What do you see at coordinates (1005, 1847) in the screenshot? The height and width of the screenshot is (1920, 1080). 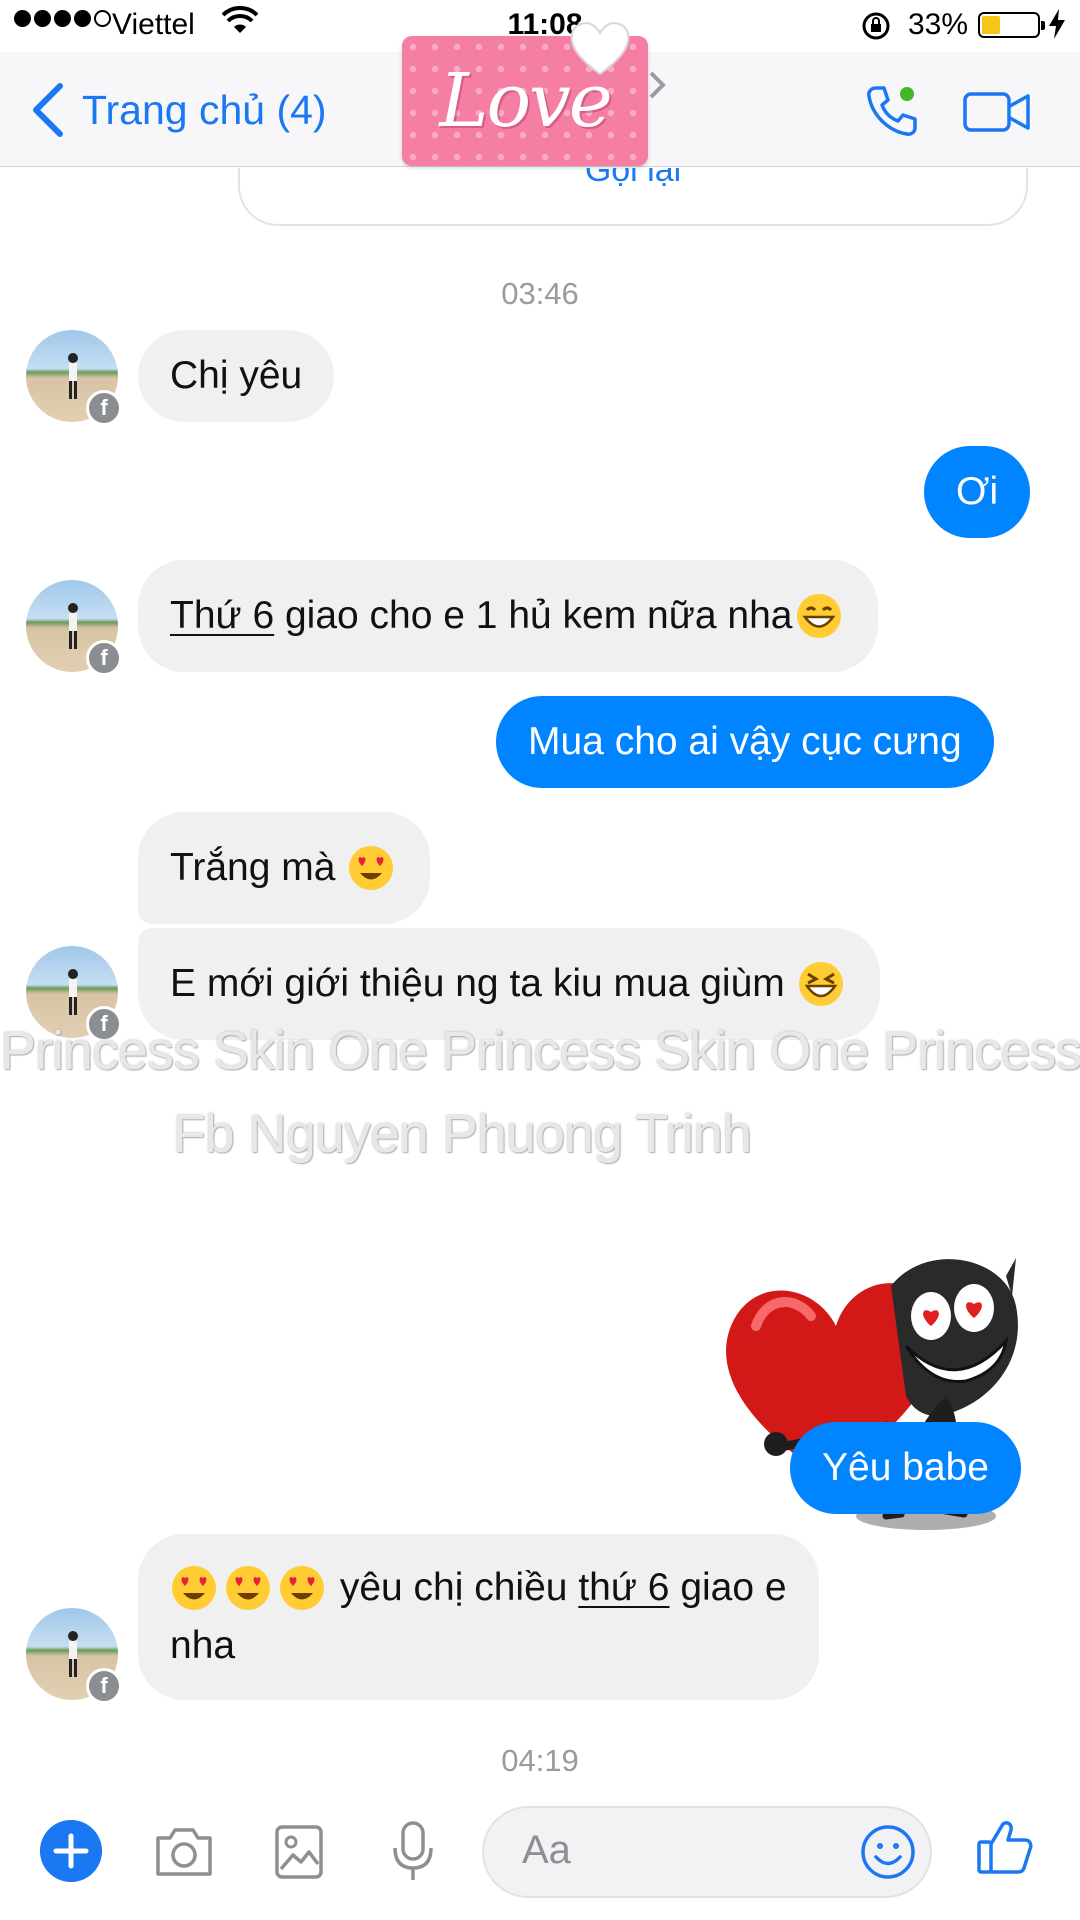 I see `thumbs-up-icon` at bounding box center [1005, 1847].